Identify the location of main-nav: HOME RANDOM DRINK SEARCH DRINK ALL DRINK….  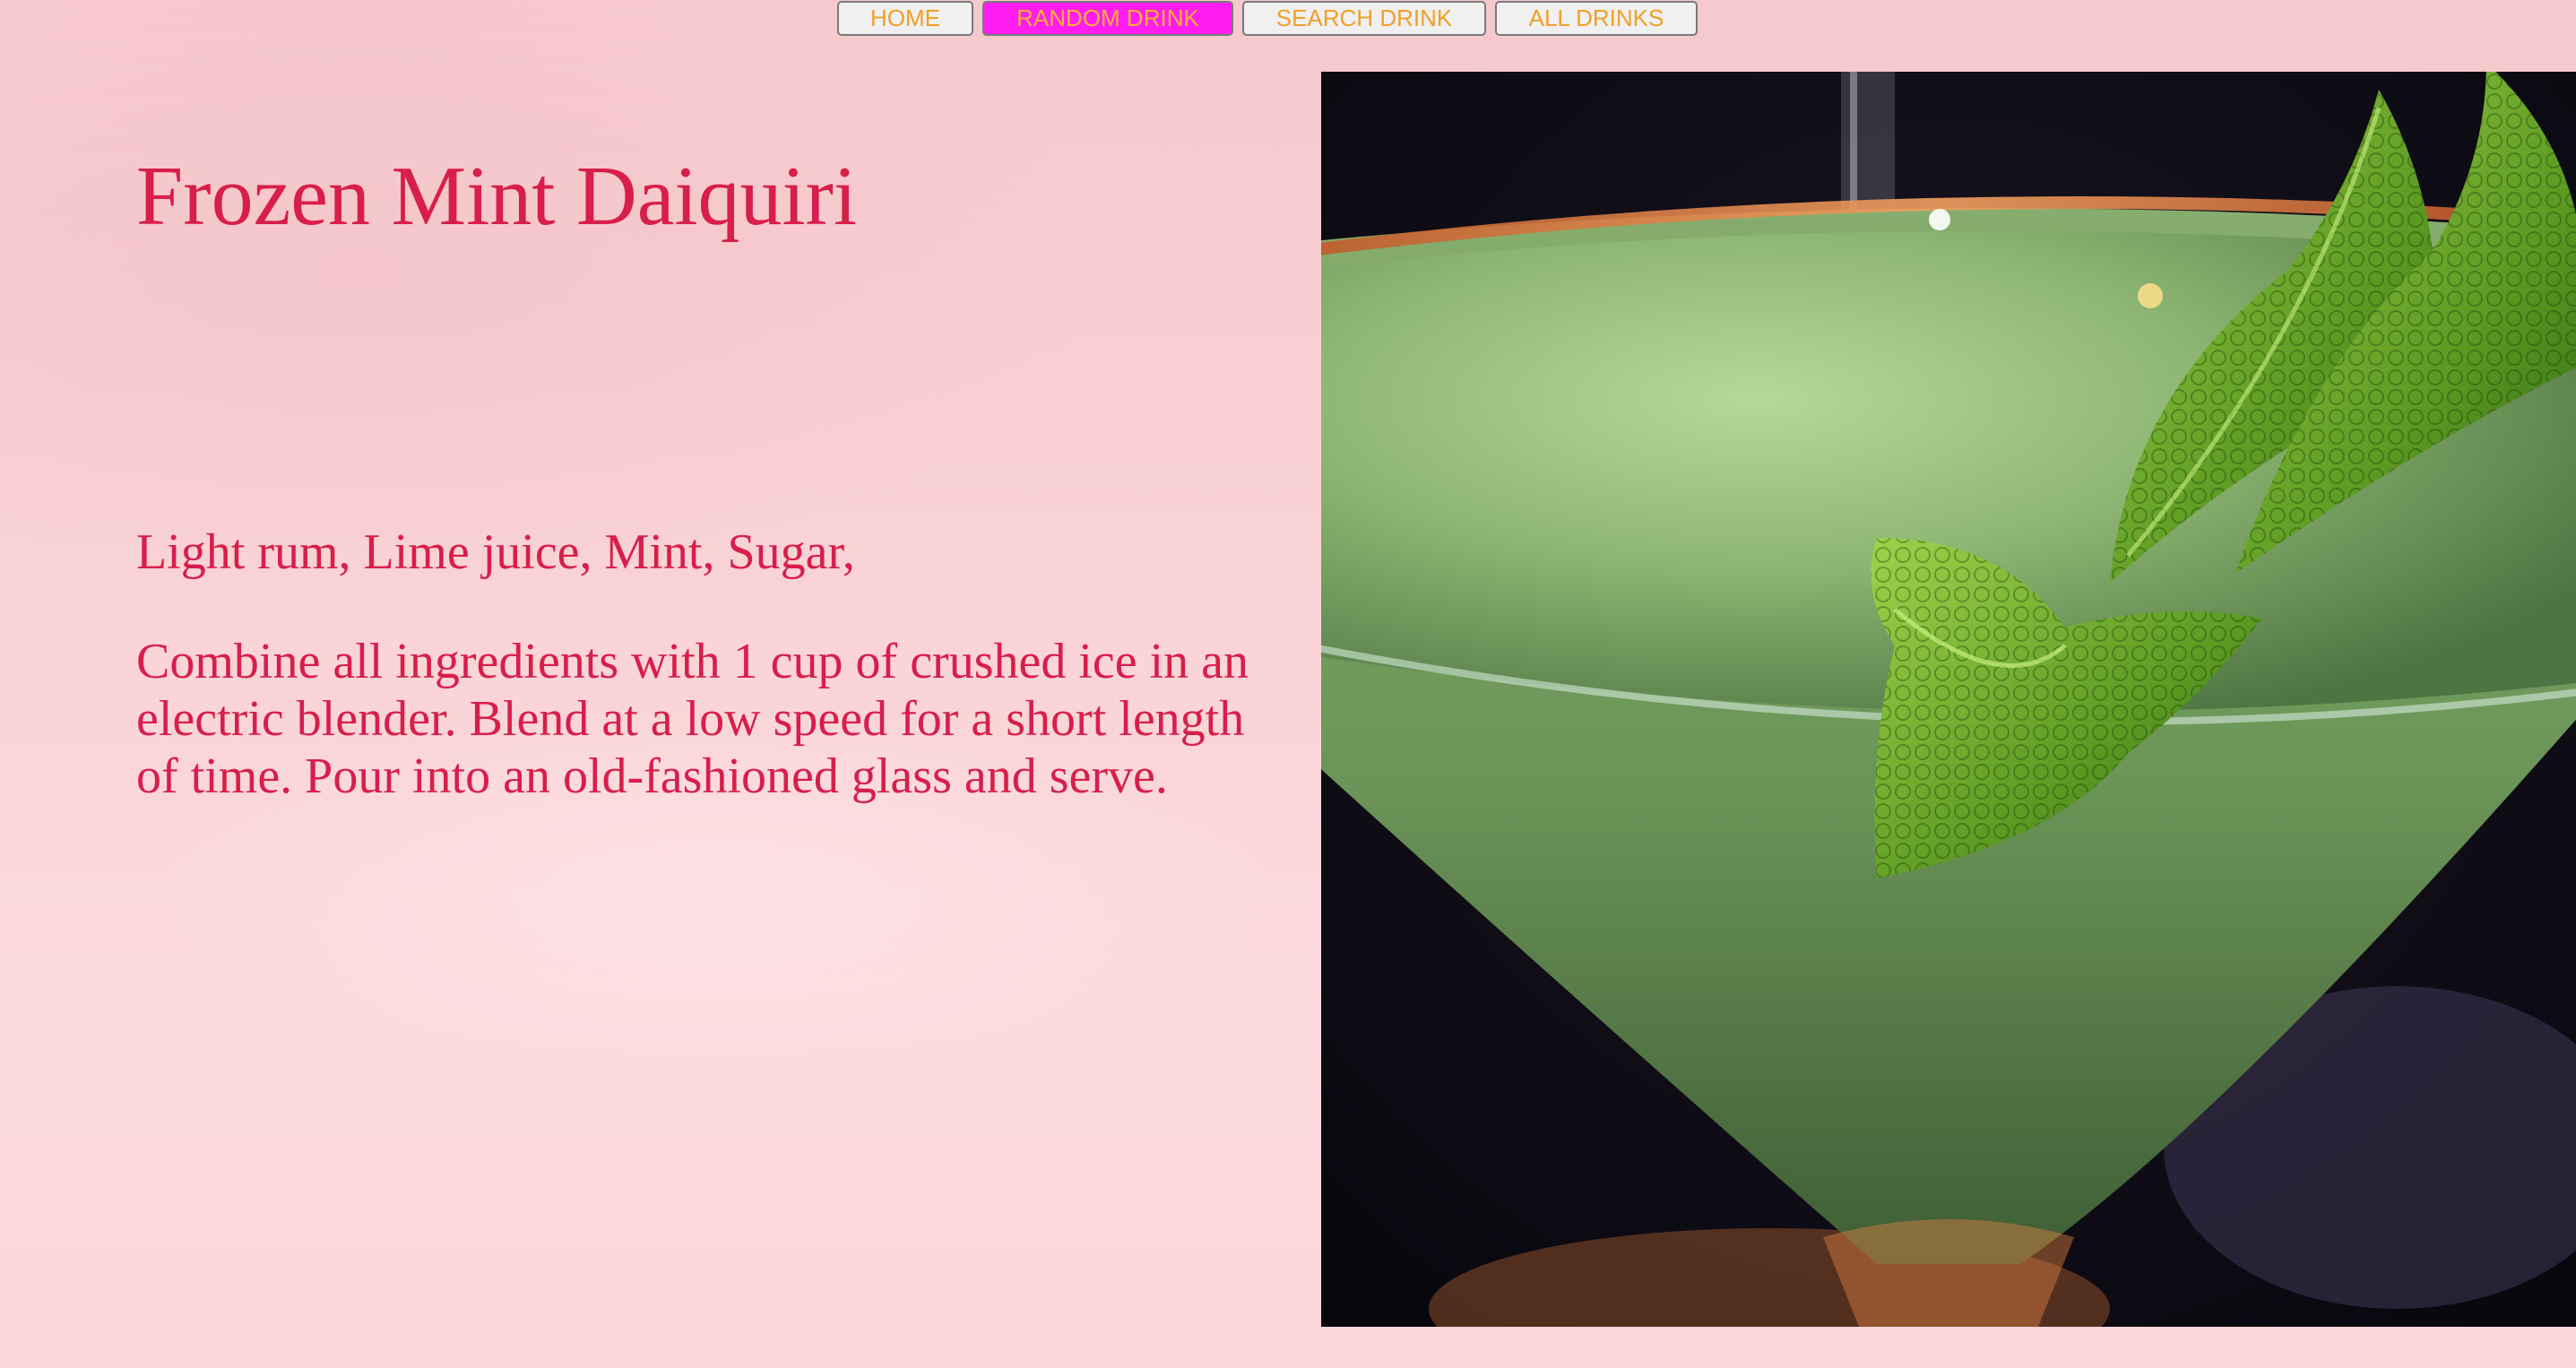
(1267, 18).